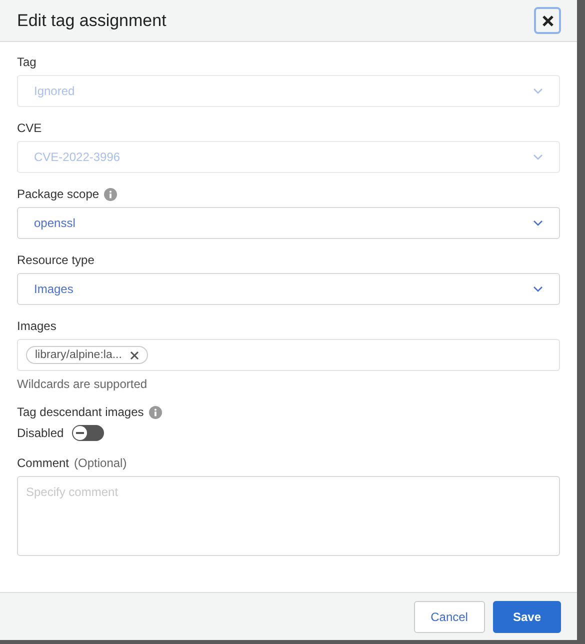 Image resolution: width=585 pixels, height=644 pixels. What do you see at coordinates (288, 223) in the screenshot?
I see `select-field: openssl` at bounding box center [288, 223].